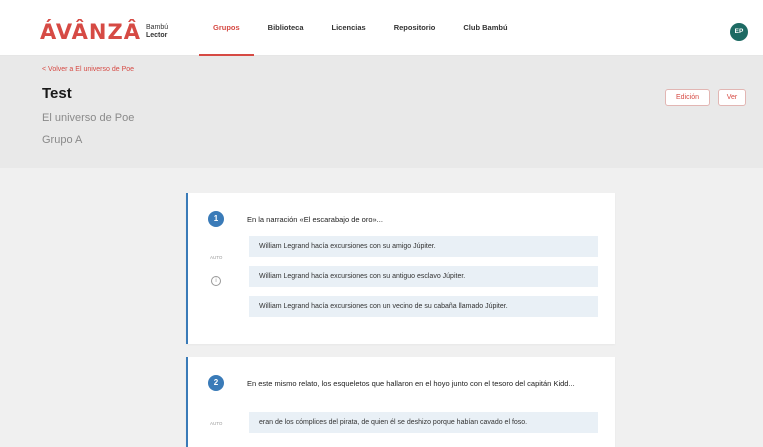  I want to click on group-label: Grupo A, so click(62, 140).